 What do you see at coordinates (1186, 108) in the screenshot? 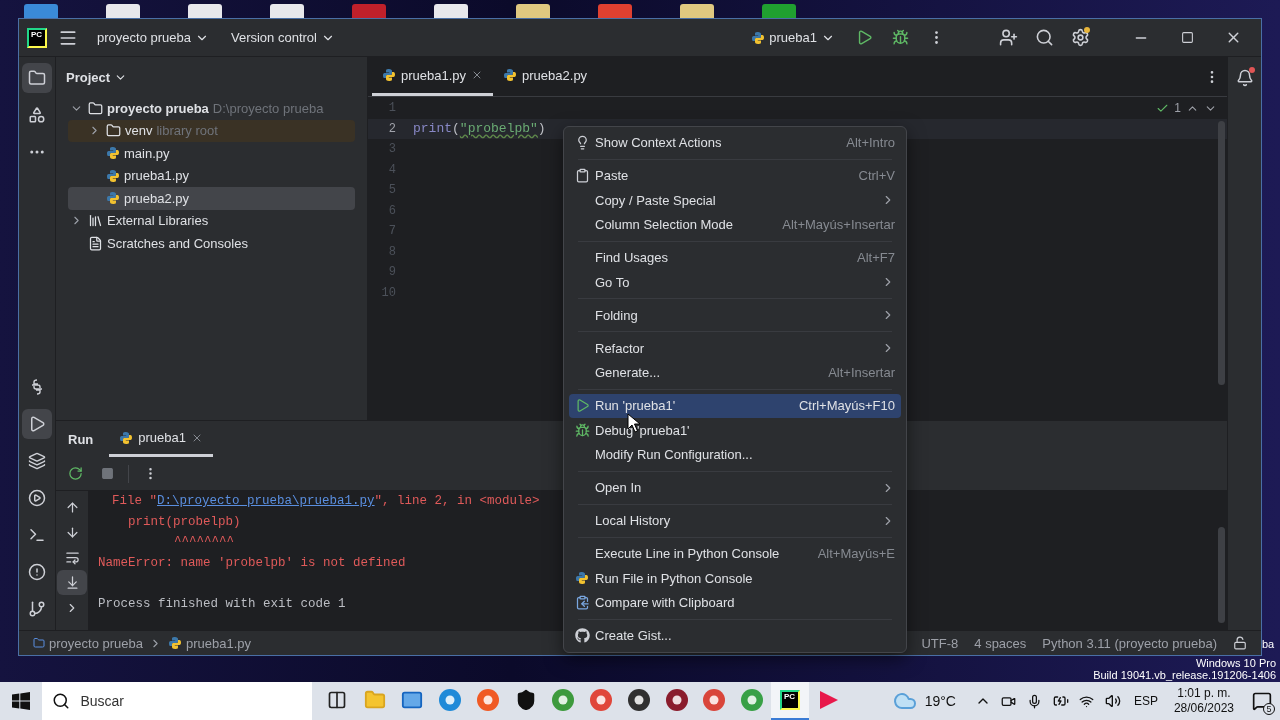
I see `inspection-widget: 1` at bounding box center [1186, 108].